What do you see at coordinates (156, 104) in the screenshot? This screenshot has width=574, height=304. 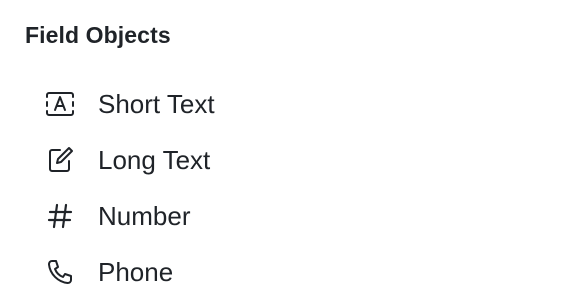 I see `field-object-label: Short Text` at bounding box center [156, 104].